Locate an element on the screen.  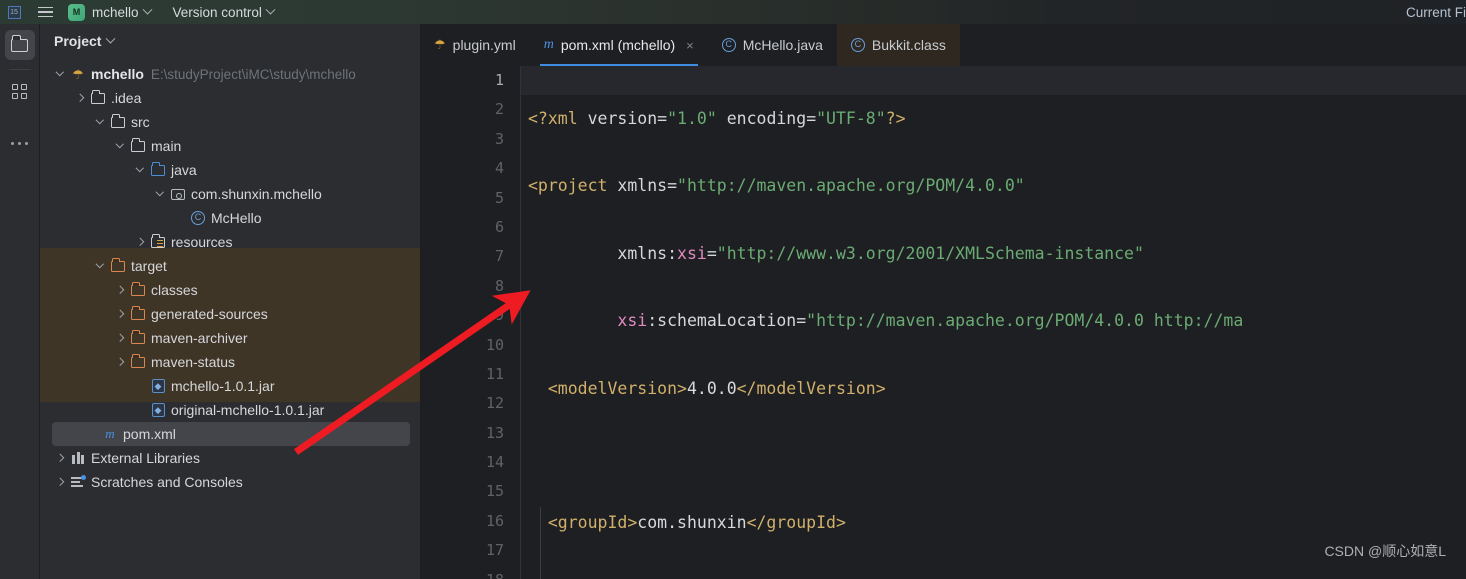
tree-item-scratches-and-consoles: Scratches and Consoles is located at coordinates (230, 482).